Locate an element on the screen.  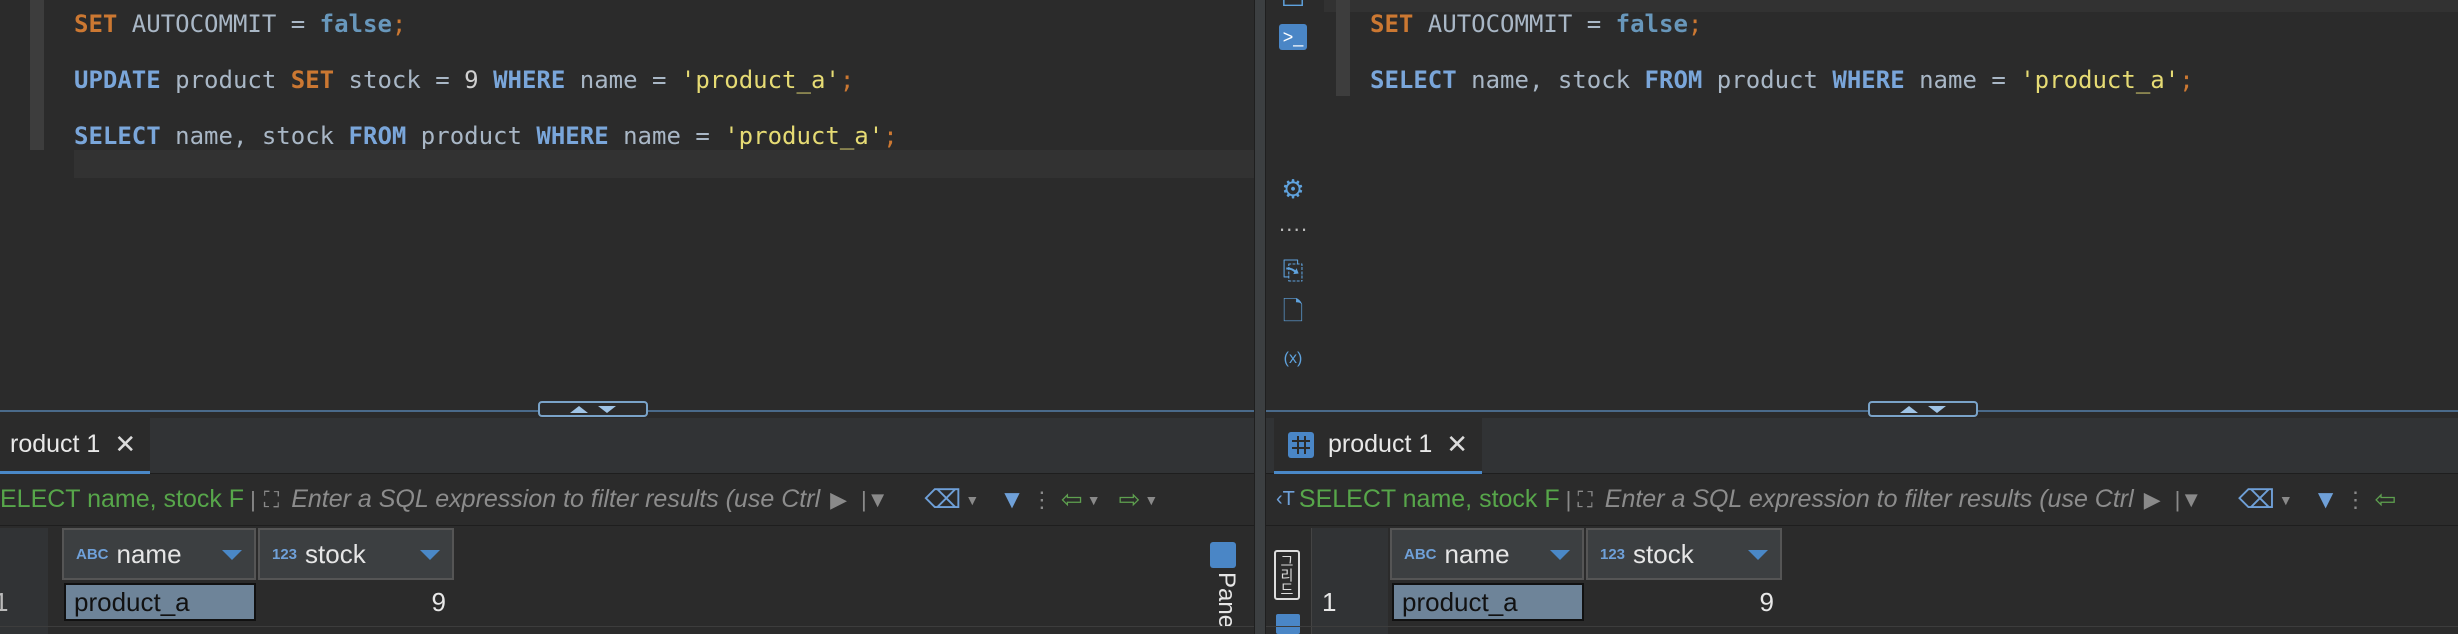
code-token: SET is located at coordinates (96, 24).